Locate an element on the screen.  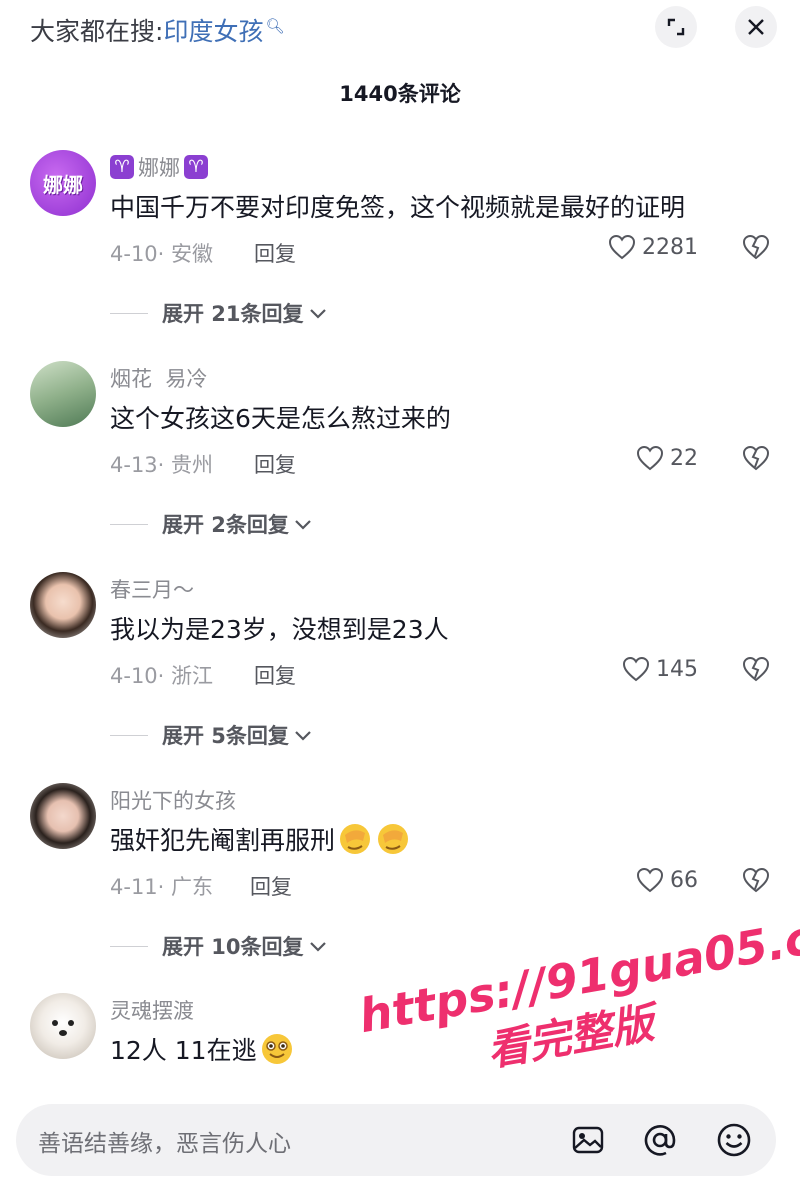
smile-emoji-icon is located at coordinates (276, 1049).